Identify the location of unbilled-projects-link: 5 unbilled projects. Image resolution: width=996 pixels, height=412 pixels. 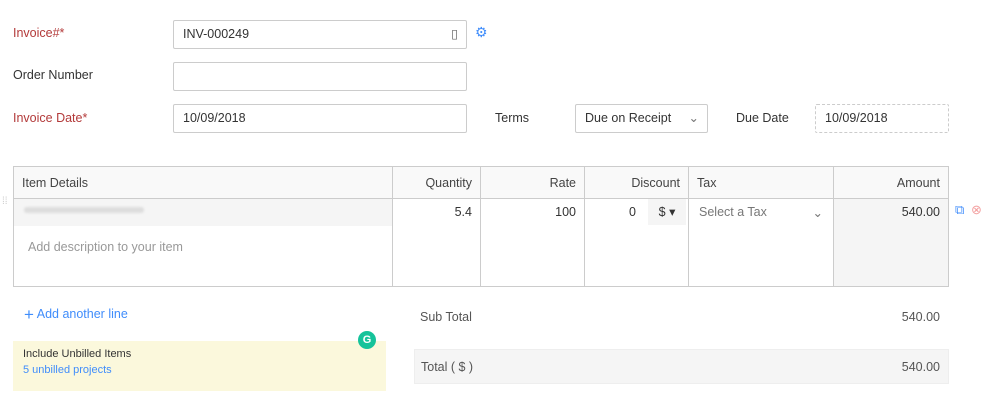
(199, 370).